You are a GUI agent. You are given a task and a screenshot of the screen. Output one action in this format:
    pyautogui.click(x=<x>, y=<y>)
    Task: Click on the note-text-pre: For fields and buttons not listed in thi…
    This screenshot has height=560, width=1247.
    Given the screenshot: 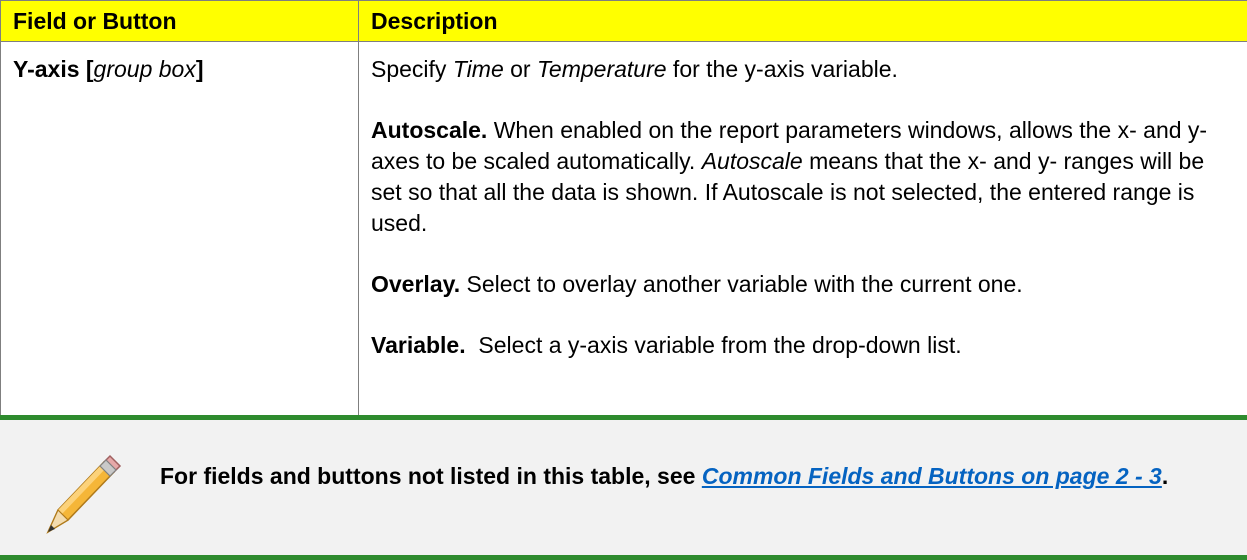 What is the action you would take?
    pyautogui.click(x=431, y=476)
    